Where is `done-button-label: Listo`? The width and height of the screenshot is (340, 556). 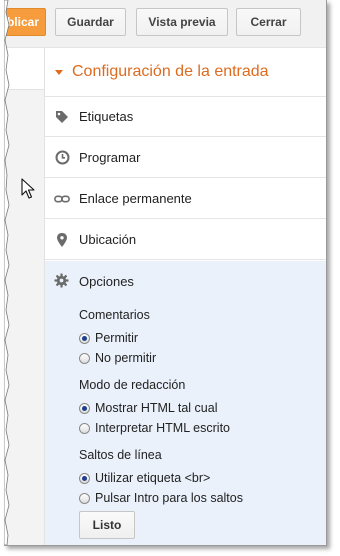 done-button-label: Listo is located at coordinates (107, 525).